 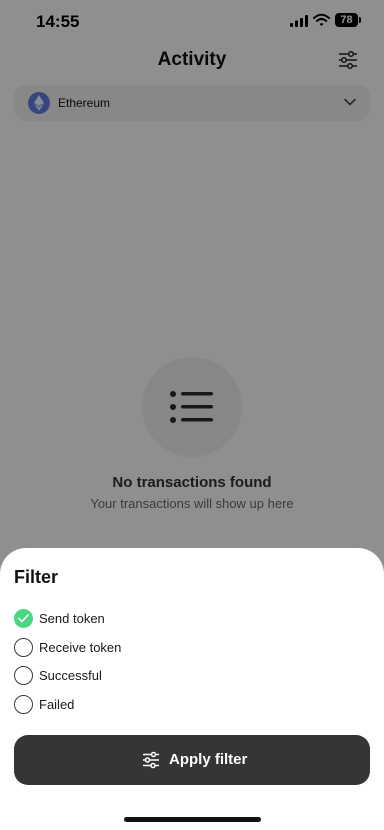 What do you see at coordinates (208, 759) in the screenshot?
I see `apply-filter-label: Apply filter` at bounding box center [208, 759].